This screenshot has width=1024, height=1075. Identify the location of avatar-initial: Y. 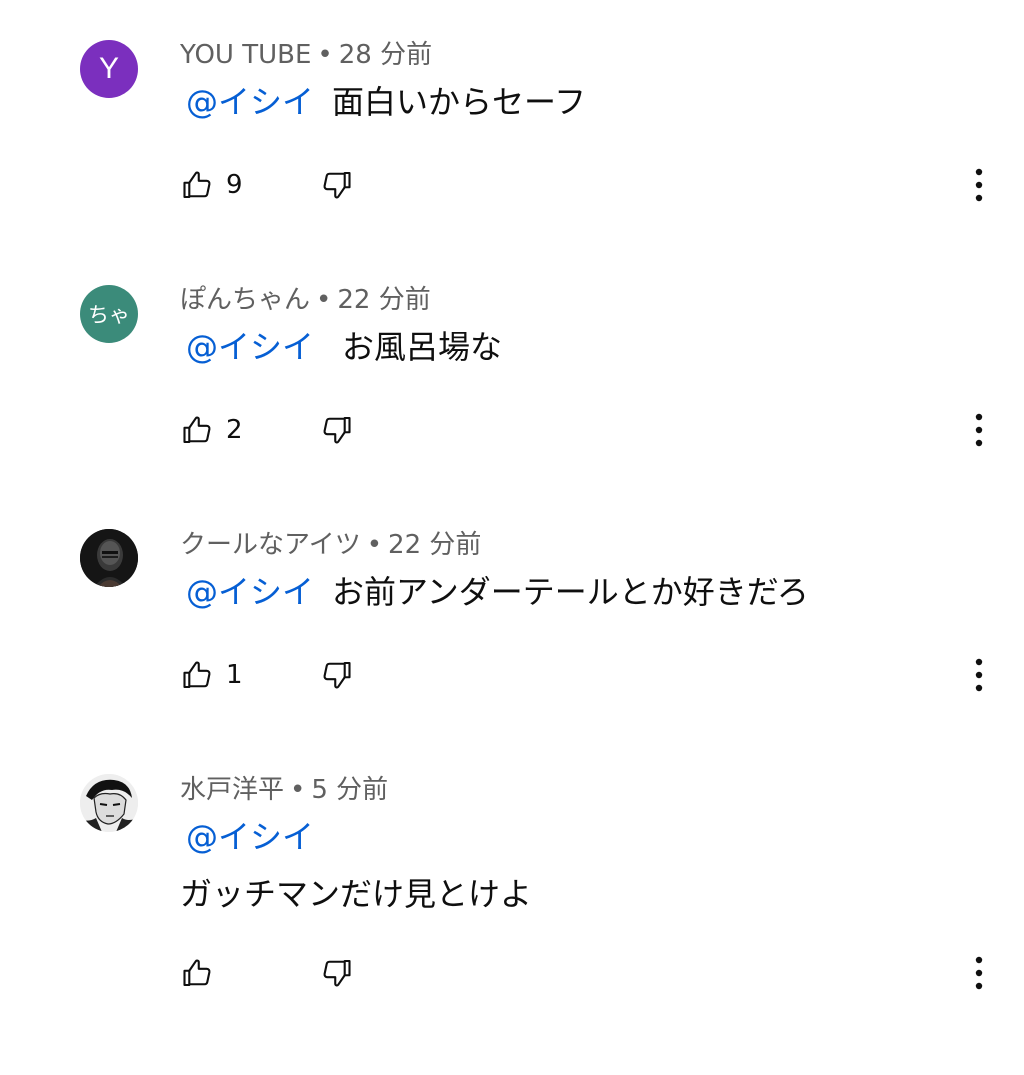
(108, 68).